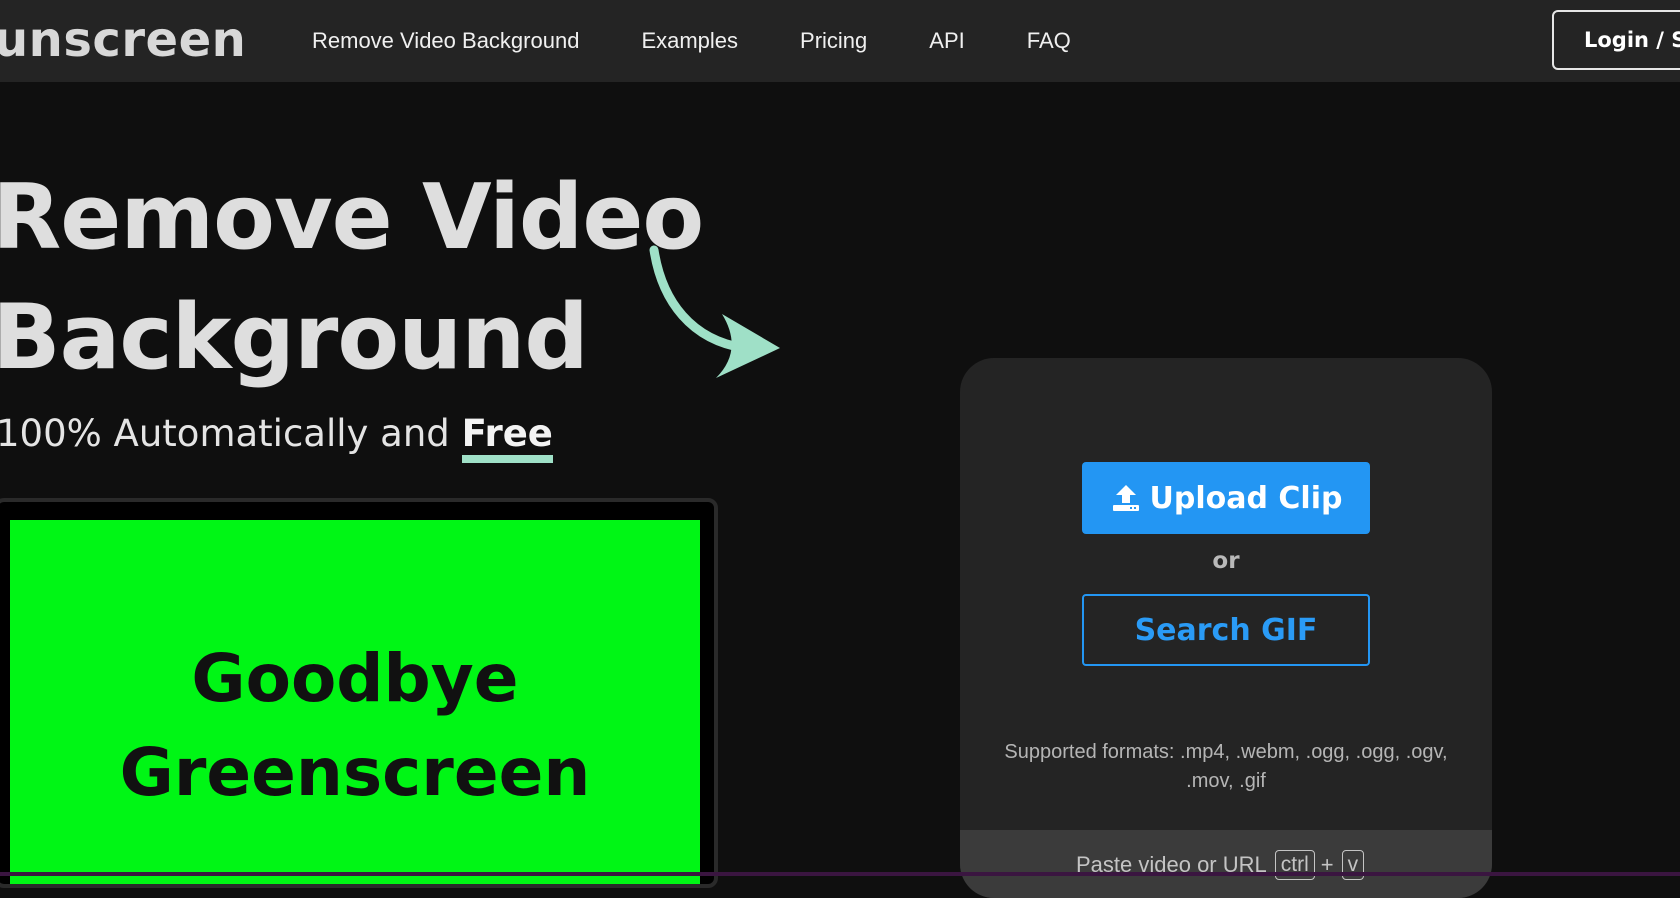  What do you see at coordinates (689, 41) in the screenshot?
I see `nav-link-examples: Examples` at bounding box center [689, 41].